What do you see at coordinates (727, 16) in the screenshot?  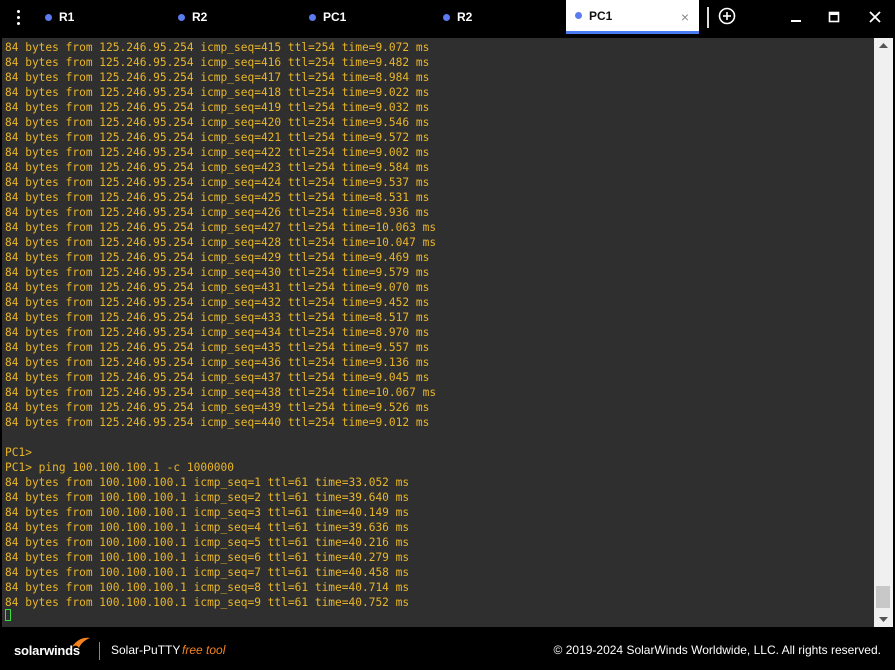 I see `new-tab-icon` at bounding box center [727, 16].